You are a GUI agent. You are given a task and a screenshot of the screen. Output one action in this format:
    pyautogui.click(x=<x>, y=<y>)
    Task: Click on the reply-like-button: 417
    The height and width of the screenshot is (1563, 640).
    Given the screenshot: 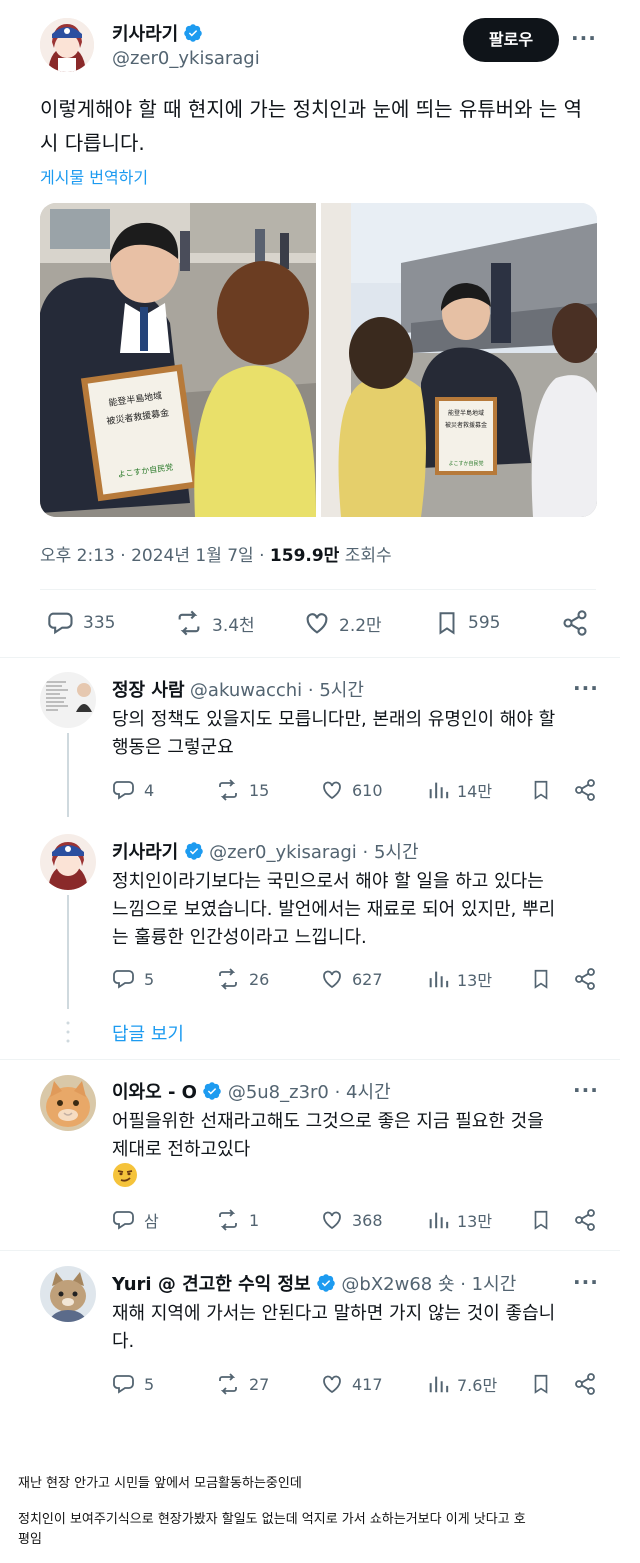 What is the action you would take?
    pyautogui.click(x=351, y=1384)
    